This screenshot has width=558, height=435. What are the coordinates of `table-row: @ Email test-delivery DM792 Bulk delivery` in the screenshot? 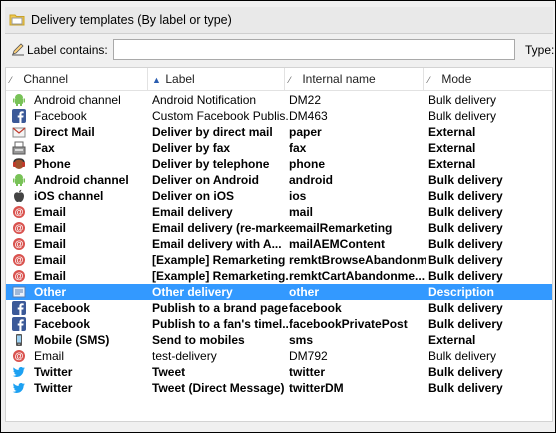 It's located at (279, 356).